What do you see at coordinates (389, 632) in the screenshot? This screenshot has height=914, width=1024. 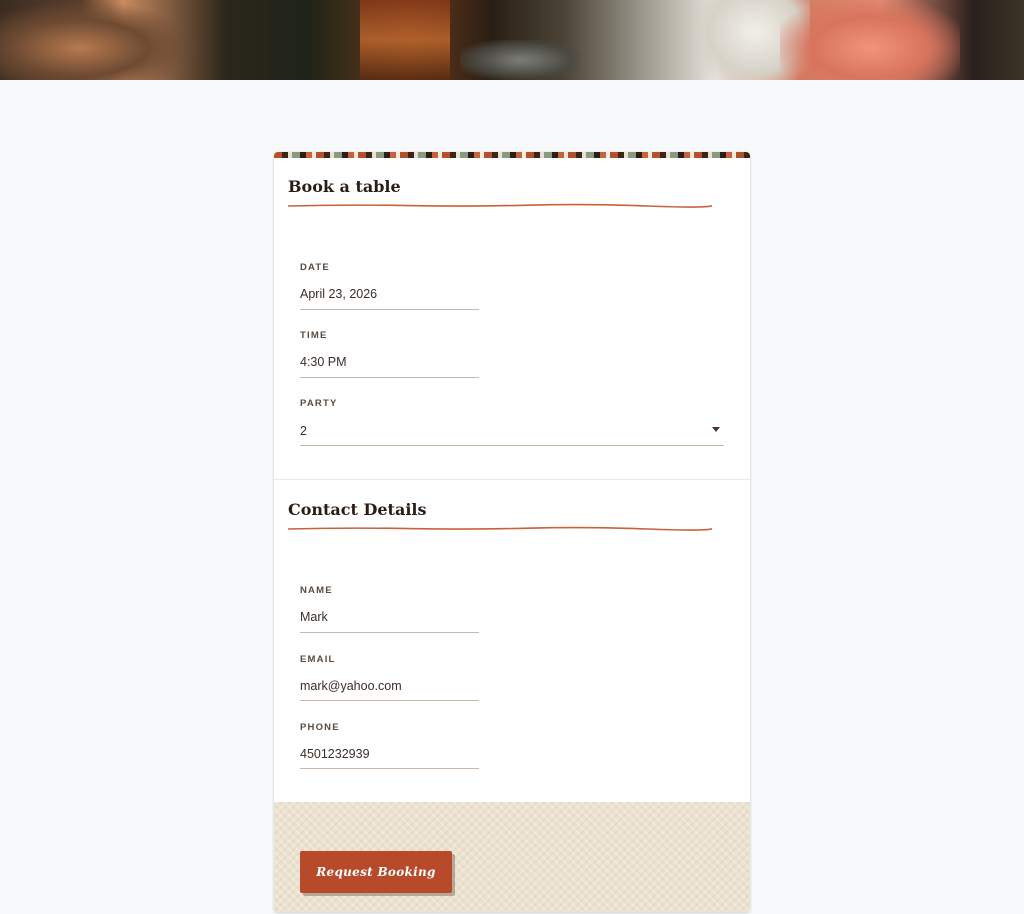 I see `name-input-underline` at bounding box center [389, 632].